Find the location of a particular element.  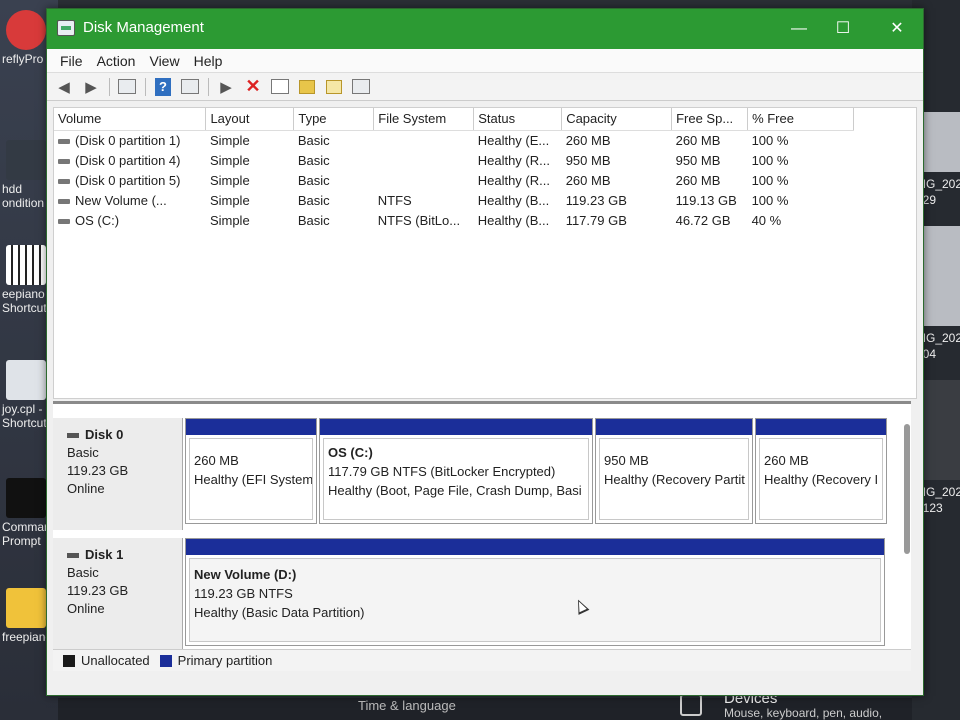

column-volume: Volume is located at coordinates (130, 119).